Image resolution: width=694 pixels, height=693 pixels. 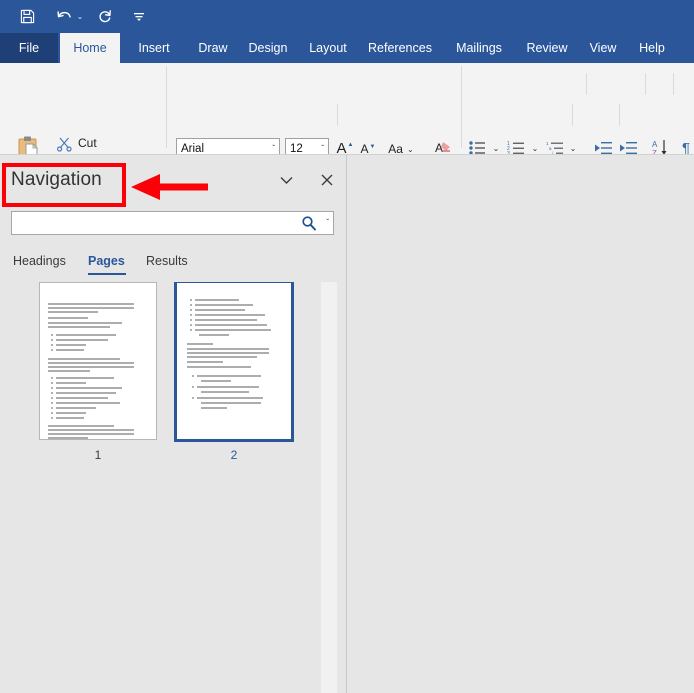 I want to click on ribbon-tab-review: Review, so click(x=547, y=48).